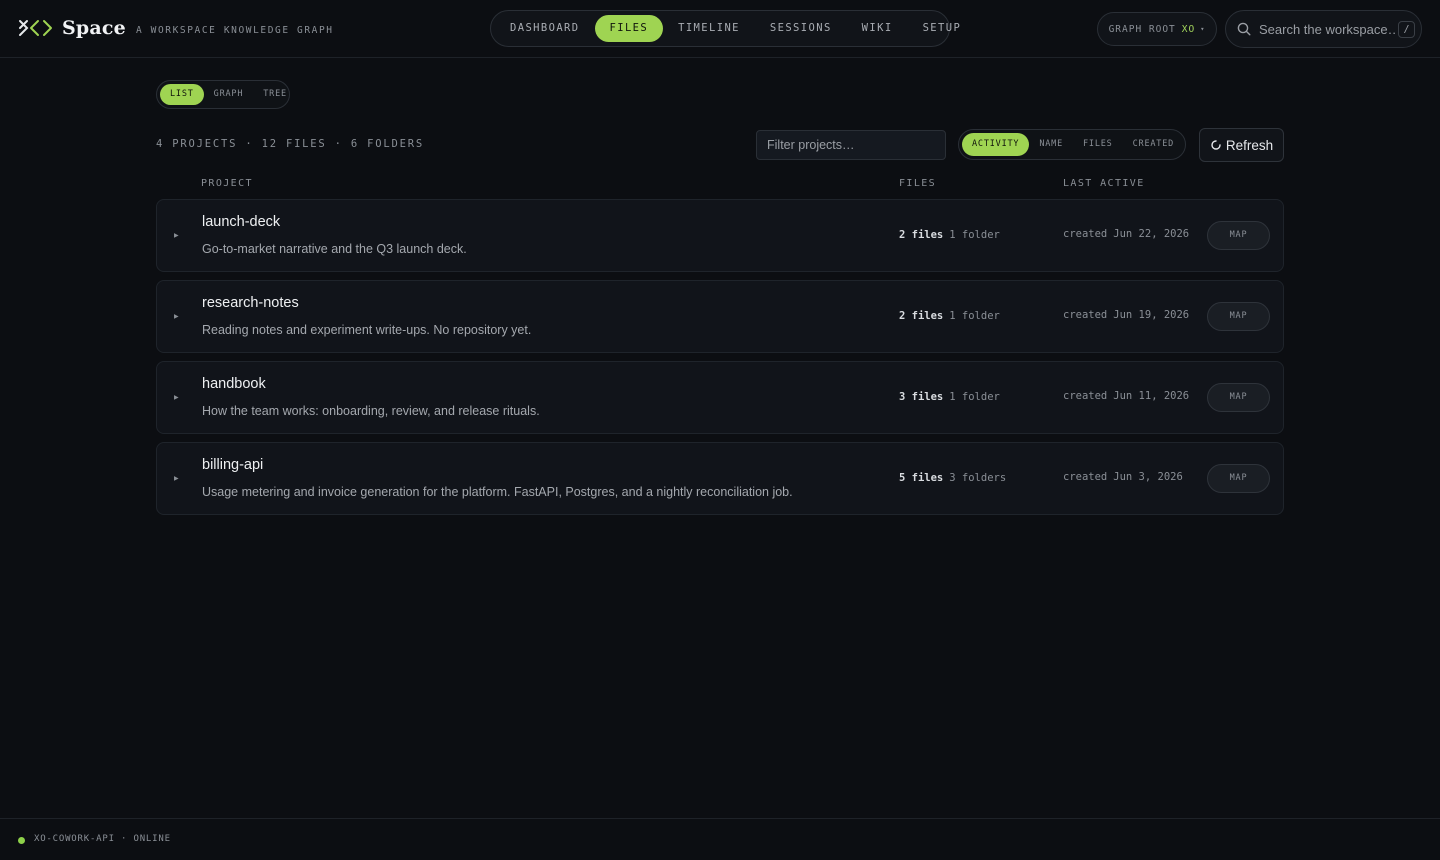 This screenshot has width=1440, height=860. Describe the element at coordinates (942, 28) in the screenshot. I see `nav-setup: SETUP` at that location.